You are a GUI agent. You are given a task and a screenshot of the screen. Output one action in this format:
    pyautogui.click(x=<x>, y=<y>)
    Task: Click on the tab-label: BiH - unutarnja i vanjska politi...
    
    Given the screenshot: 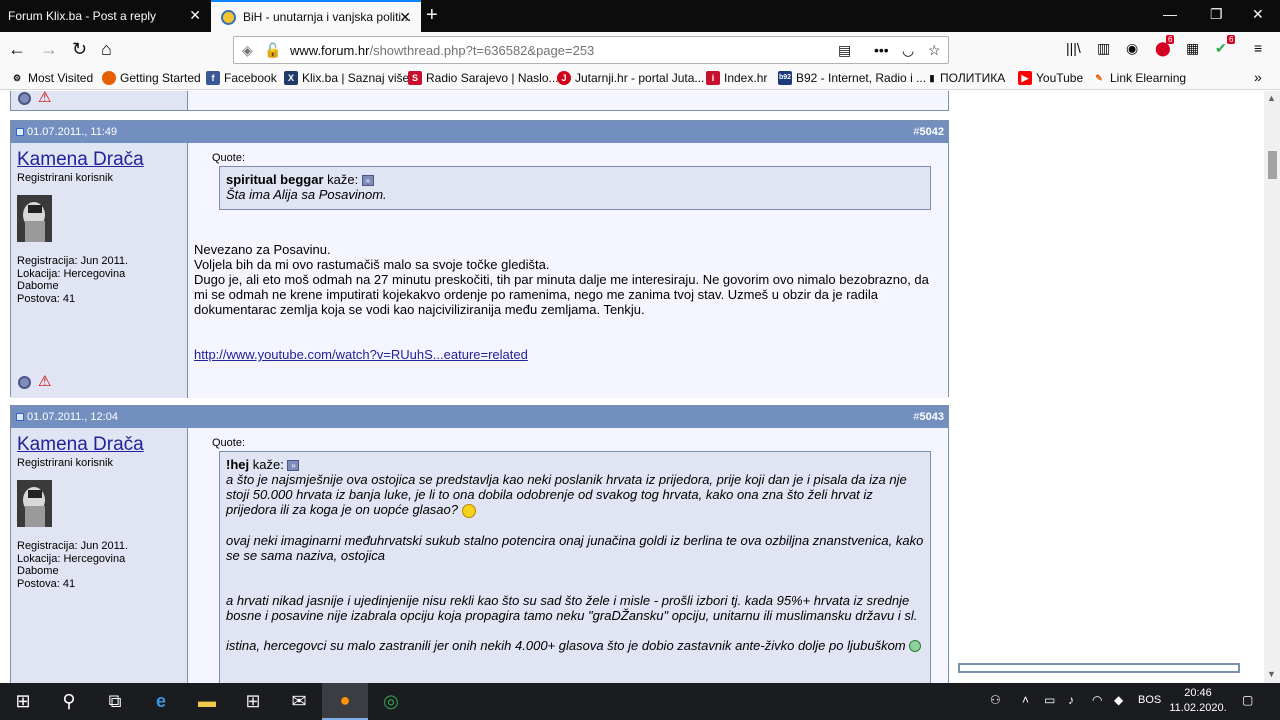 What is the action you would take?
    pyautogui.click(x=327, y=17)
    